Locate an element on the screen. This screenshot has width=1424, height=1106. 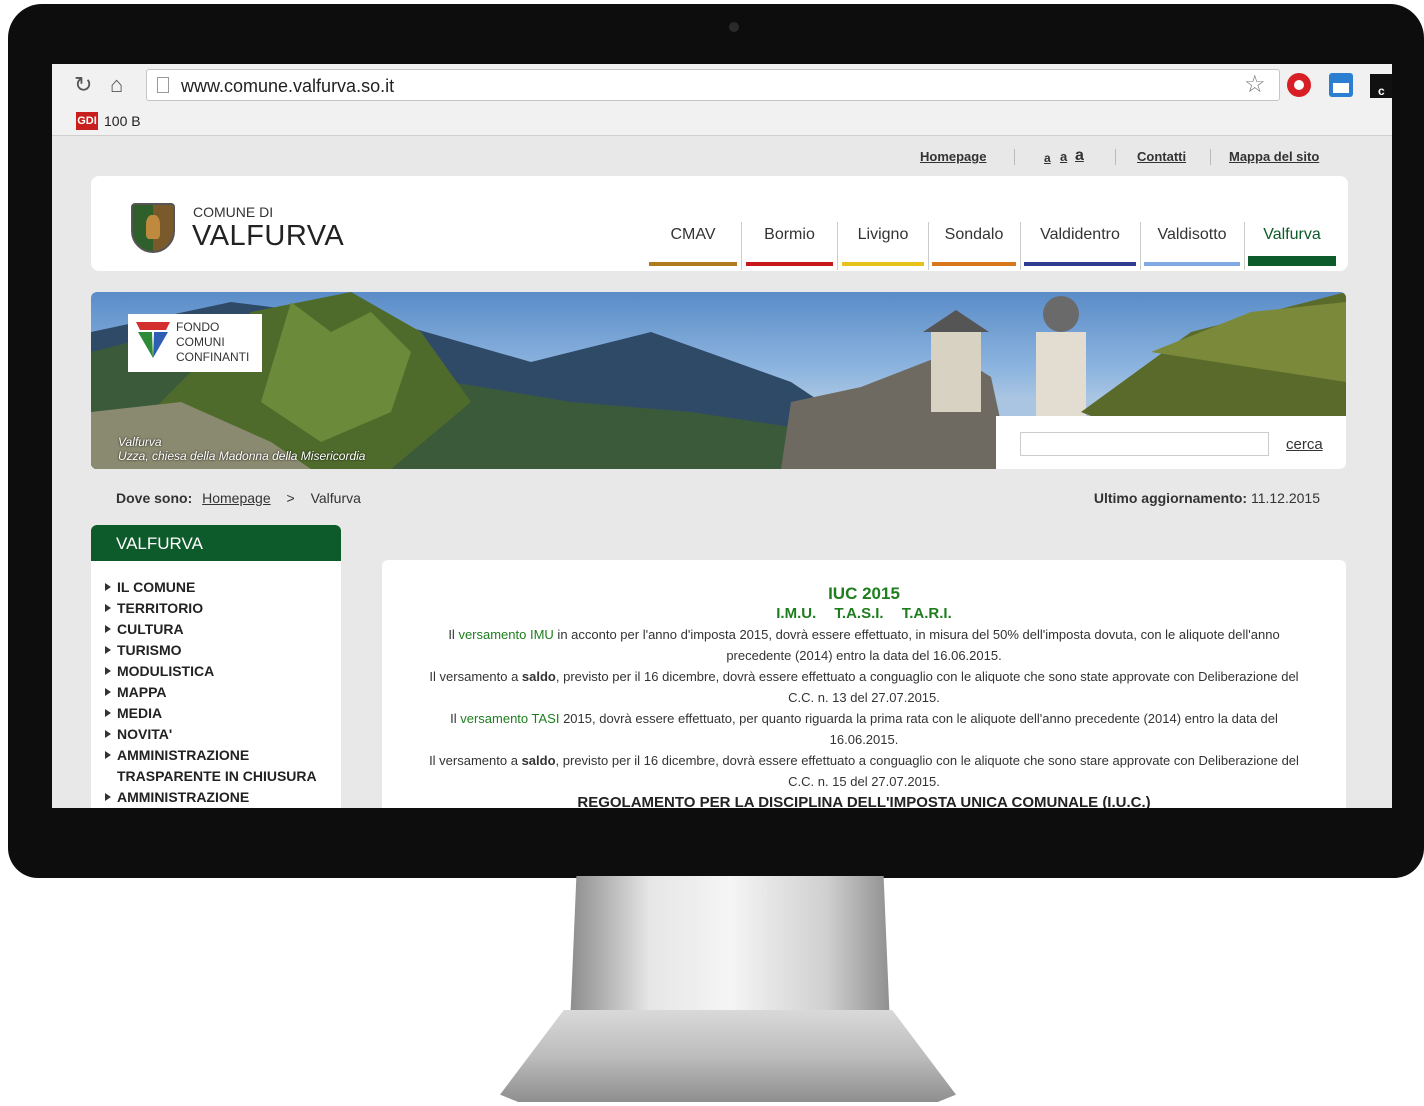
breadcrumb-label: Dove sono: is located at coordinates (154, 498).